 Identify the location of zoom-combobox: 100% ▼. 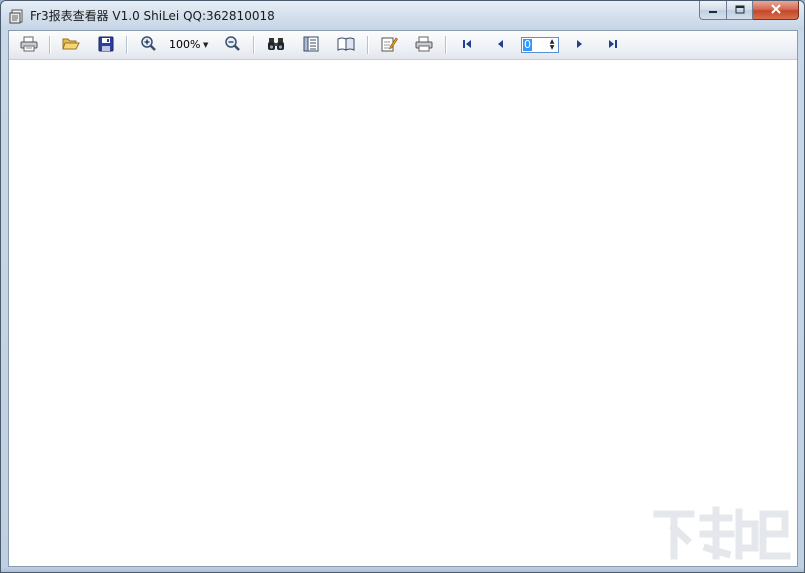
(190, 44).